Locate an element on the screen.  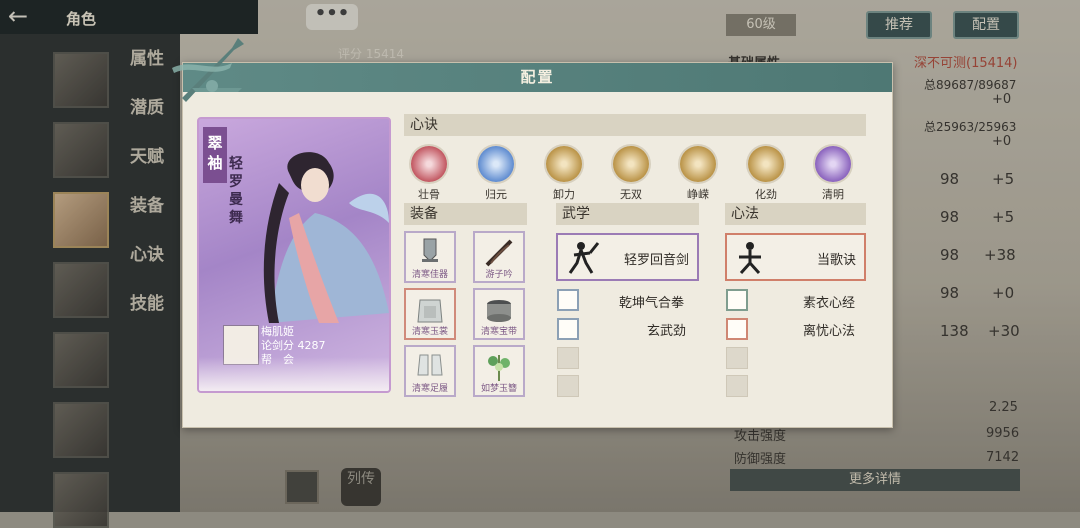
equip-slot-hairpin: 如梦玉簪 is located at coordinates (499, 371).